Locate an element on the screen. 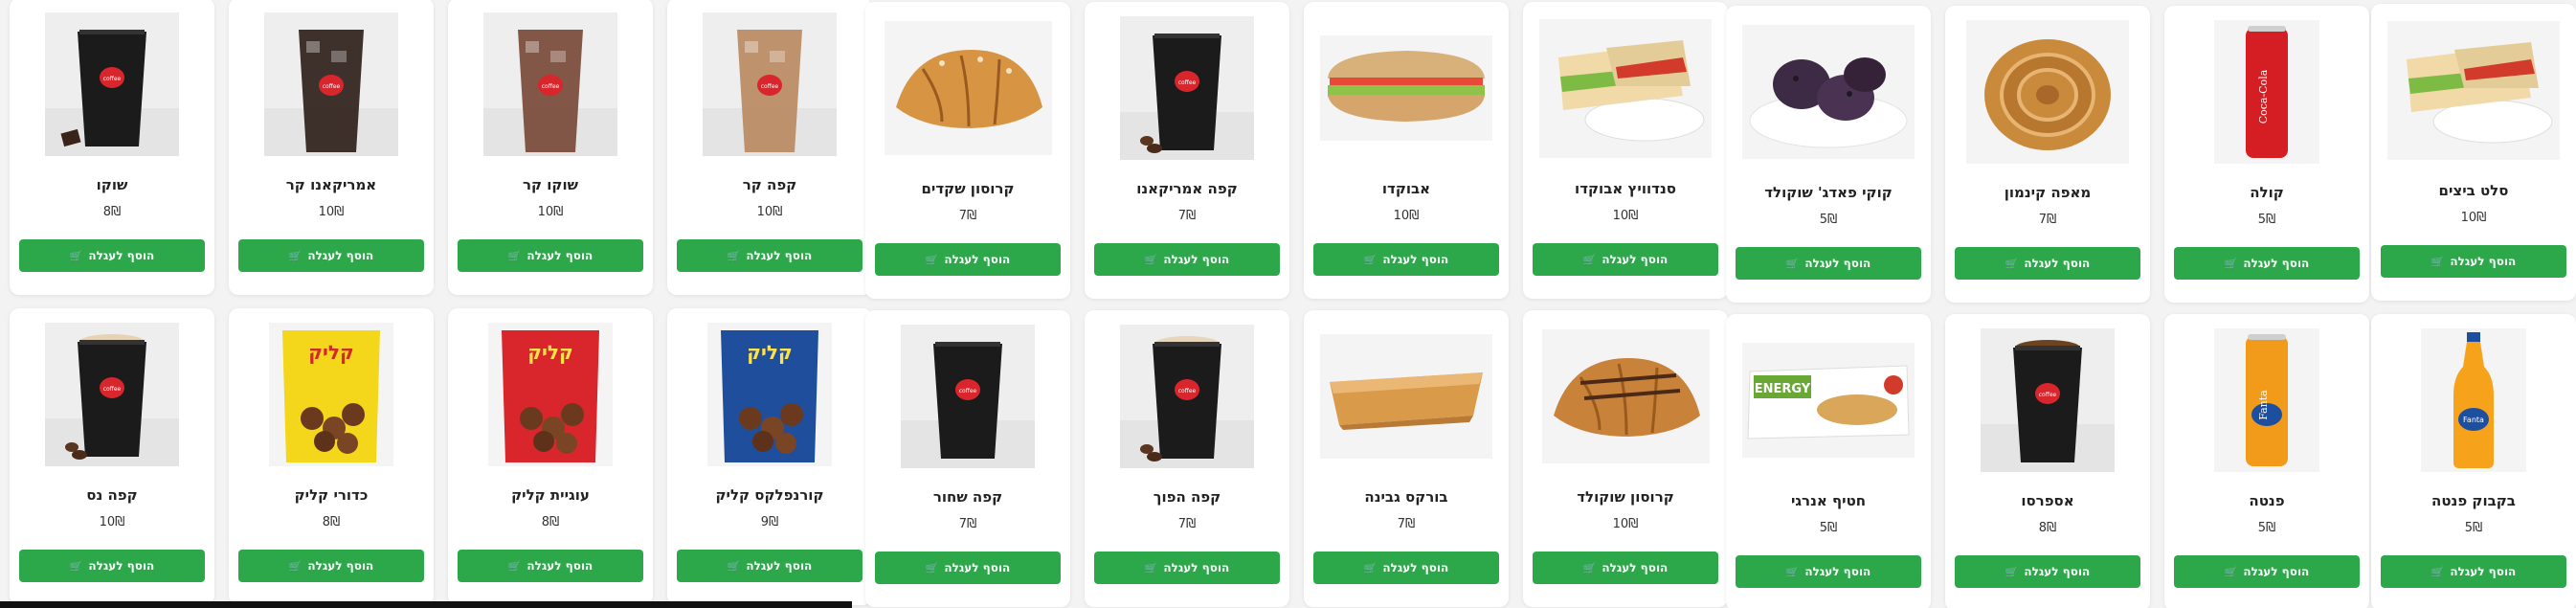 The width and height of the screenshot is (2576, 608). product-image: ENERGY is located at coordinates (1829, 400).